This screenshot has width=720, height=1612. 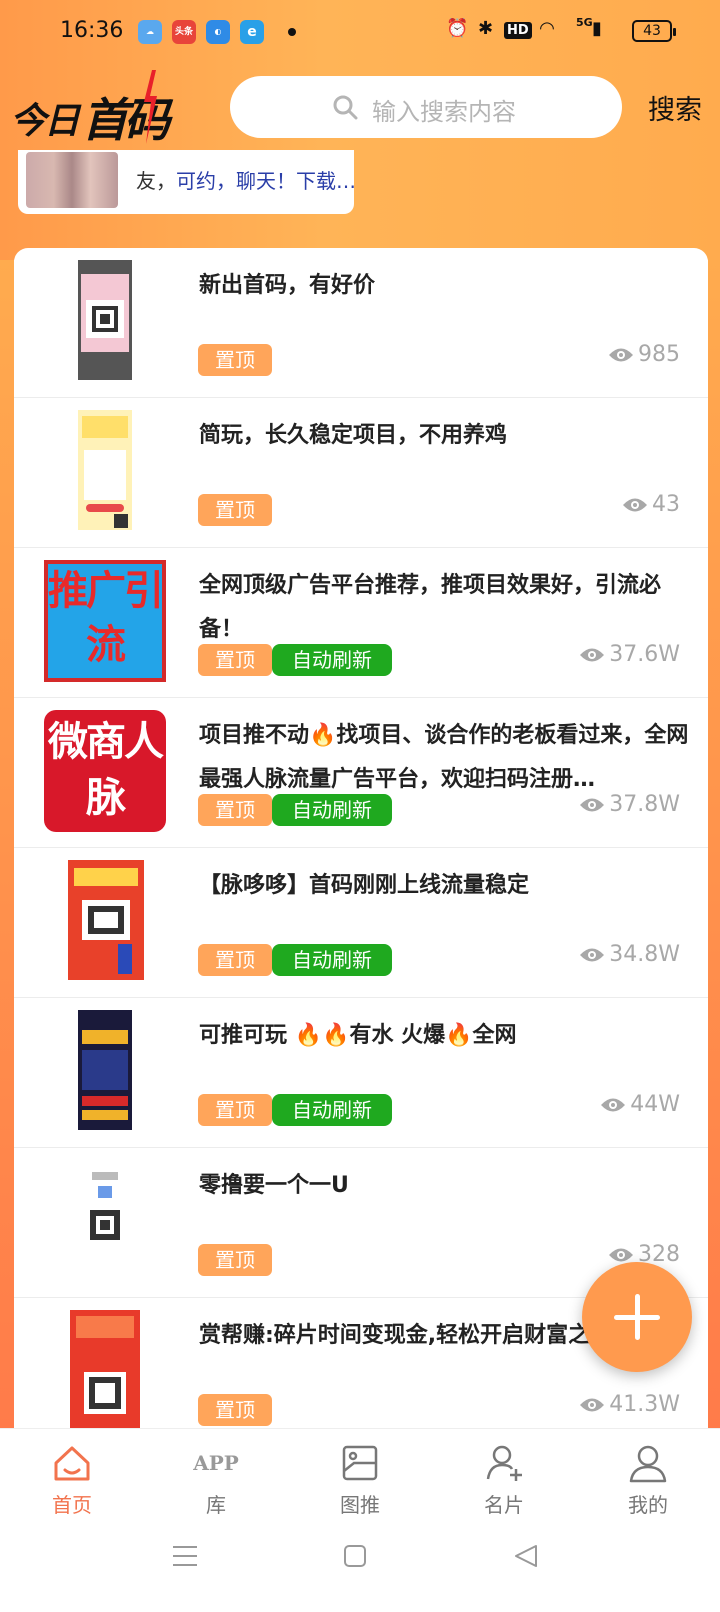 What do you see at coordinates (360, 1505) in the screenshot?
I see `tab-label: 图推` at bounding box center [360, 1505].